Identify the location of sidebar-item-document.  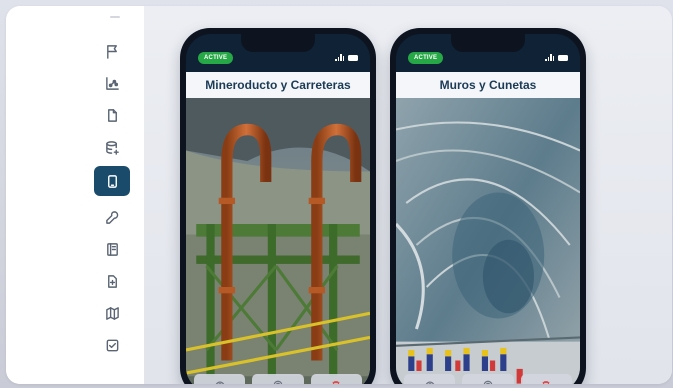
(112, 115).